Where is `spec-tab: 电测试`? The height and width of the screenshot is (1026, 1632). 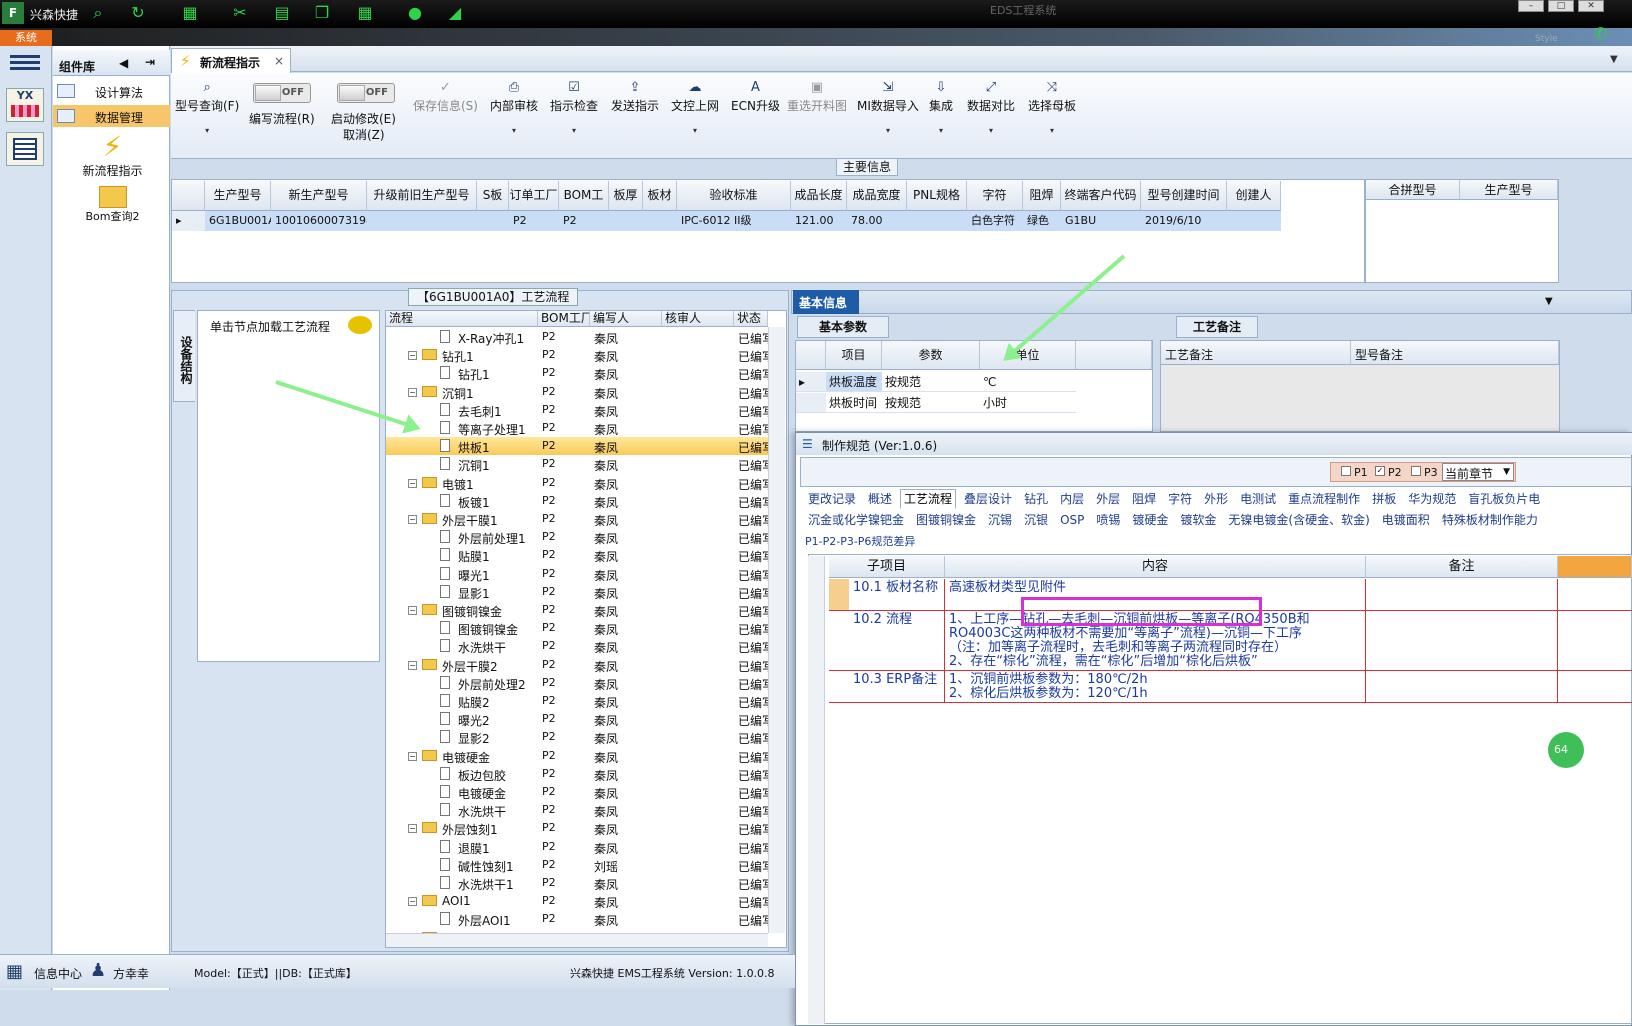 spec-tab: 电测试 is located at coordinates (1258, 499).